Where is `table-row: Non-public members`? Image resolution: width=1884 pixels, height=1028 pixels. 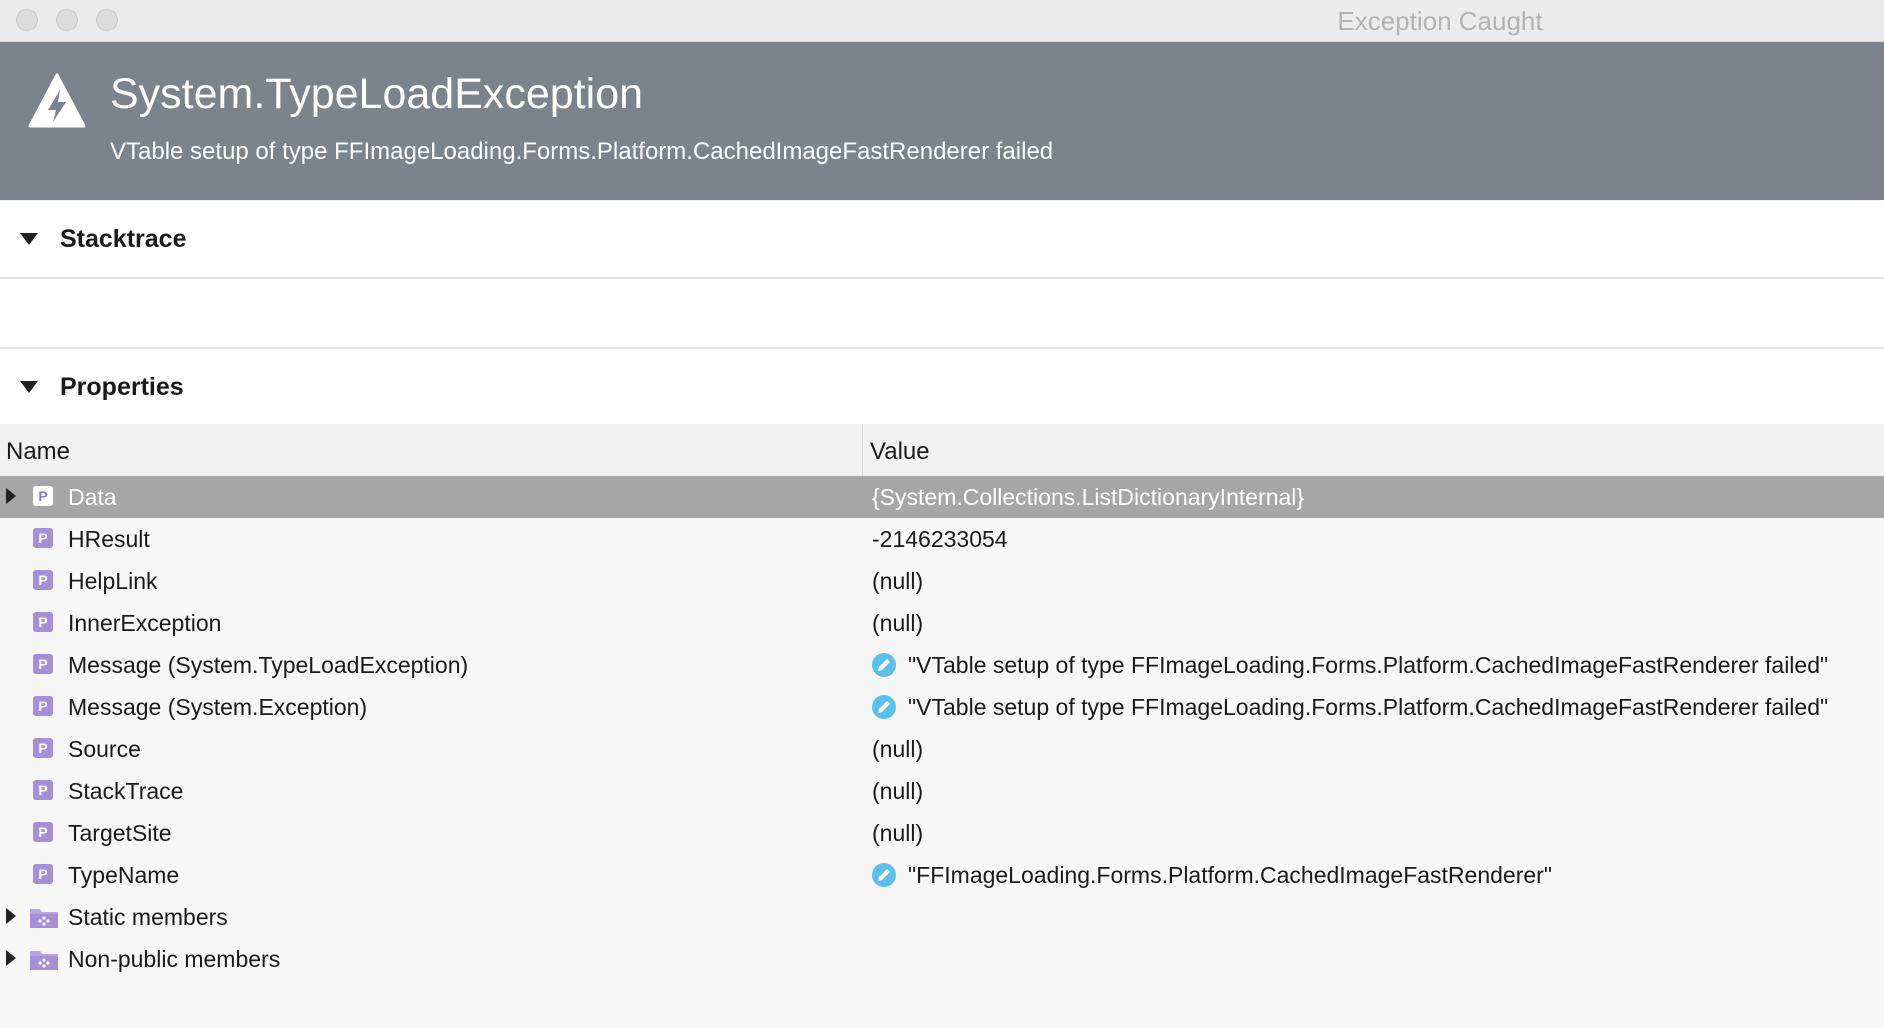
table-row: Non-public members is located at coordinates (942, 959).